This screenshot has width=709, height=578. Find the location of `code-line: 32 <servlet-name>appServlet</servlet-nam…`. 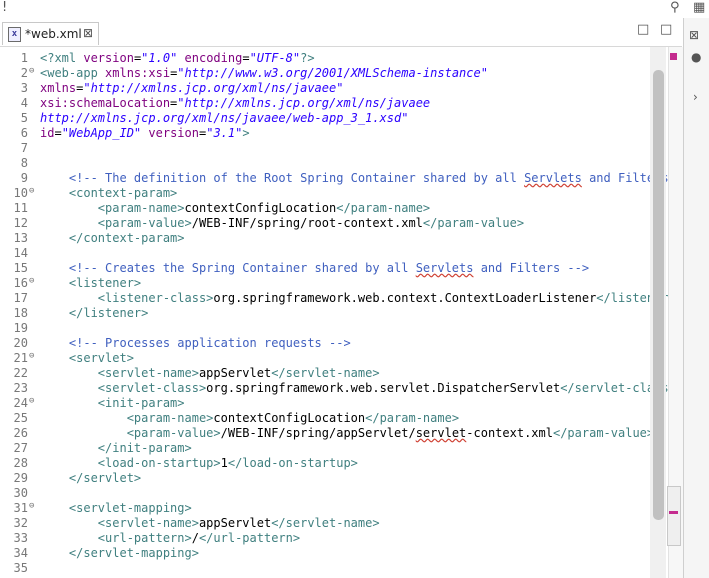

code-line: 32 <servlet-name>appServlet</servlet-nam… is located at coordinates (334, 523).